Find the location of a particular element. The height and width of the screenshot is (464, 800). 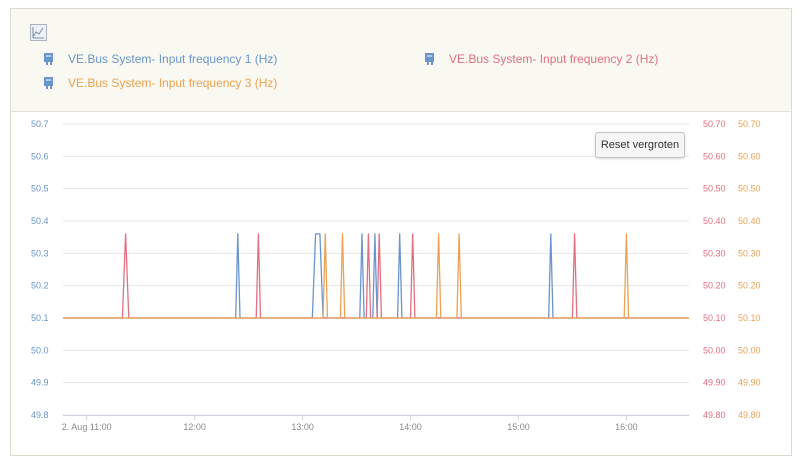

y-left-tick-label: 50.5 is located at coordinates (40, 189).